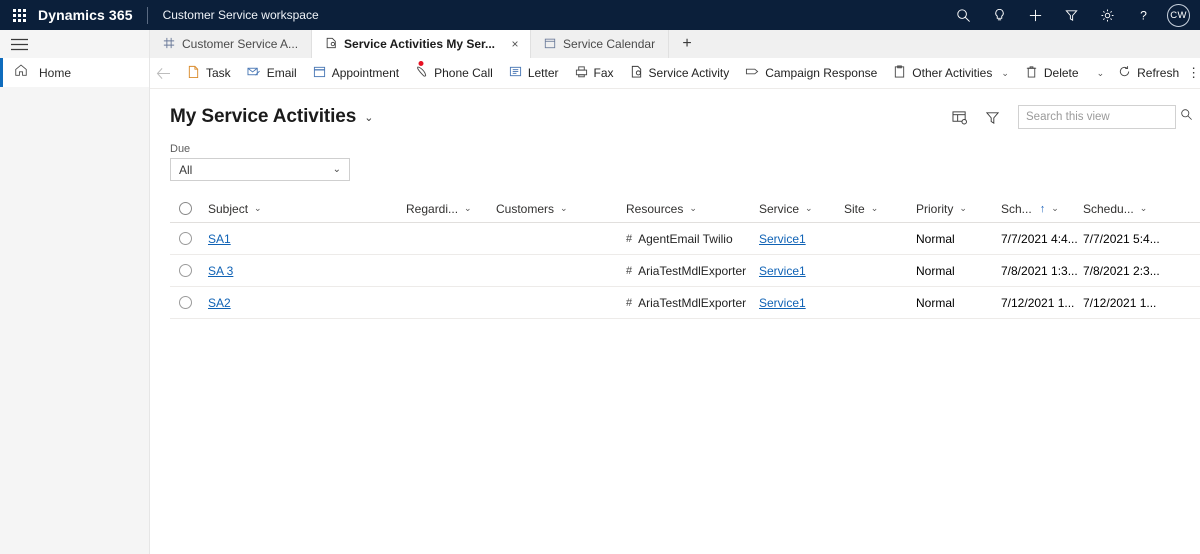  Describe the element at coordinates (999, 15) in the screenshot. I see `lightbulb-icon` at that location.